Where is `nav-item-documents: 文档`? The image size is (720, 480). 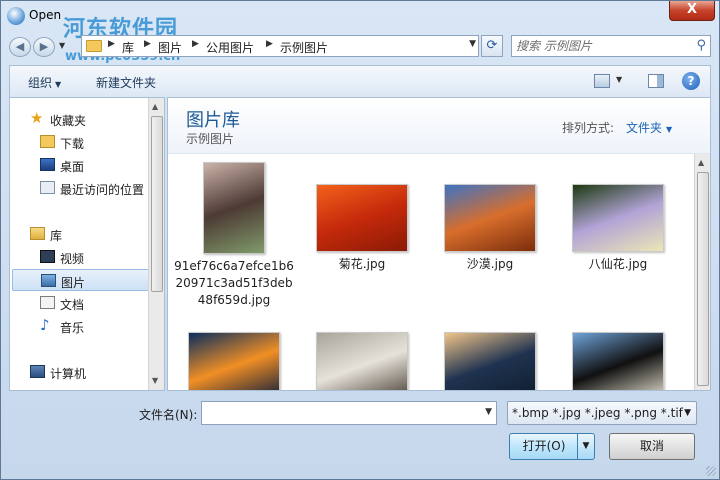 nav-item-documents: 文档 is located at coordinates (80, 303).